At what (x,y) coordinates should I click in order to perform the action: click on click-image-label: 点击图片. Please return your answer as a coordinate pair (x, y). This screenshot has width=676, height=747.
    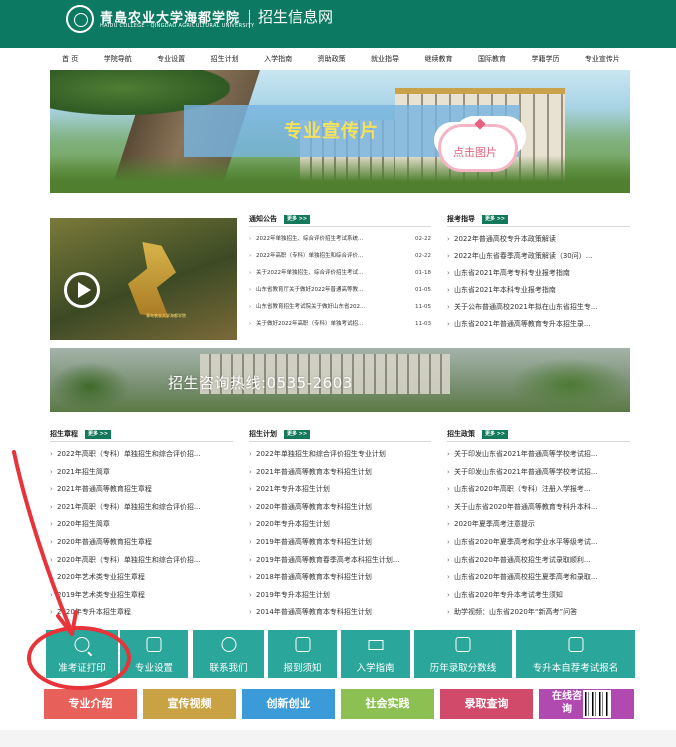
    Looking at the image, I should click on (475, 152).